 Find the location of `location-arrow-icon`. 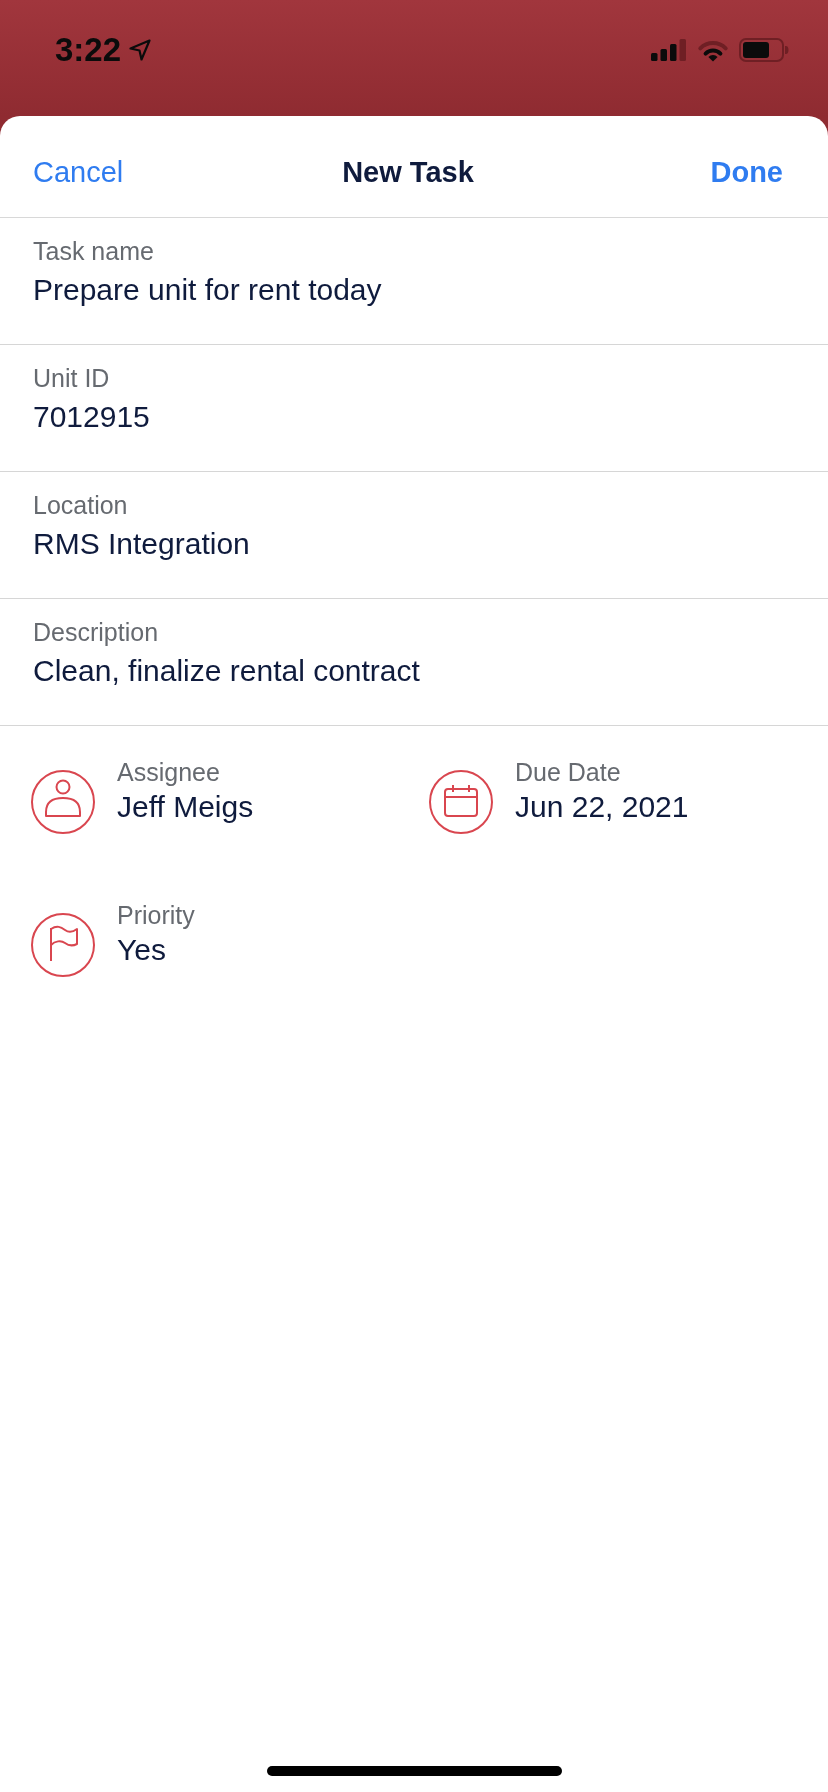

location-arrow-icon is located at coordinates (140, 50).